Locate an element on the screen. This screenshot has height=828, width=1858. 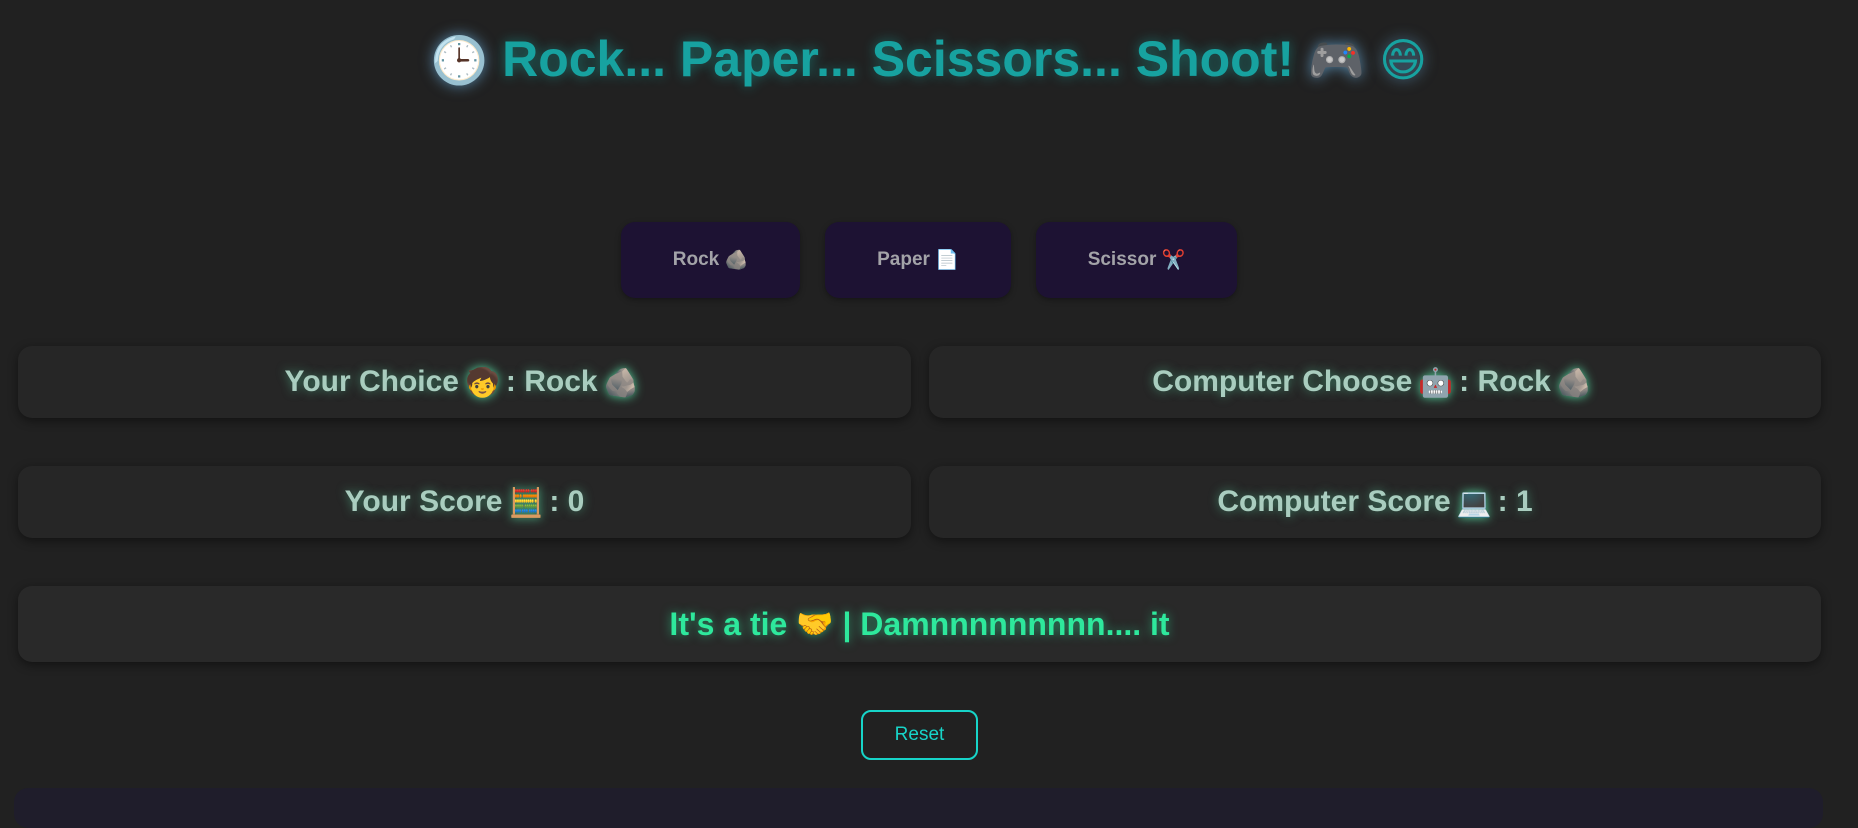
paper-button: Paper 📄 is located at coordinates (918, 260).